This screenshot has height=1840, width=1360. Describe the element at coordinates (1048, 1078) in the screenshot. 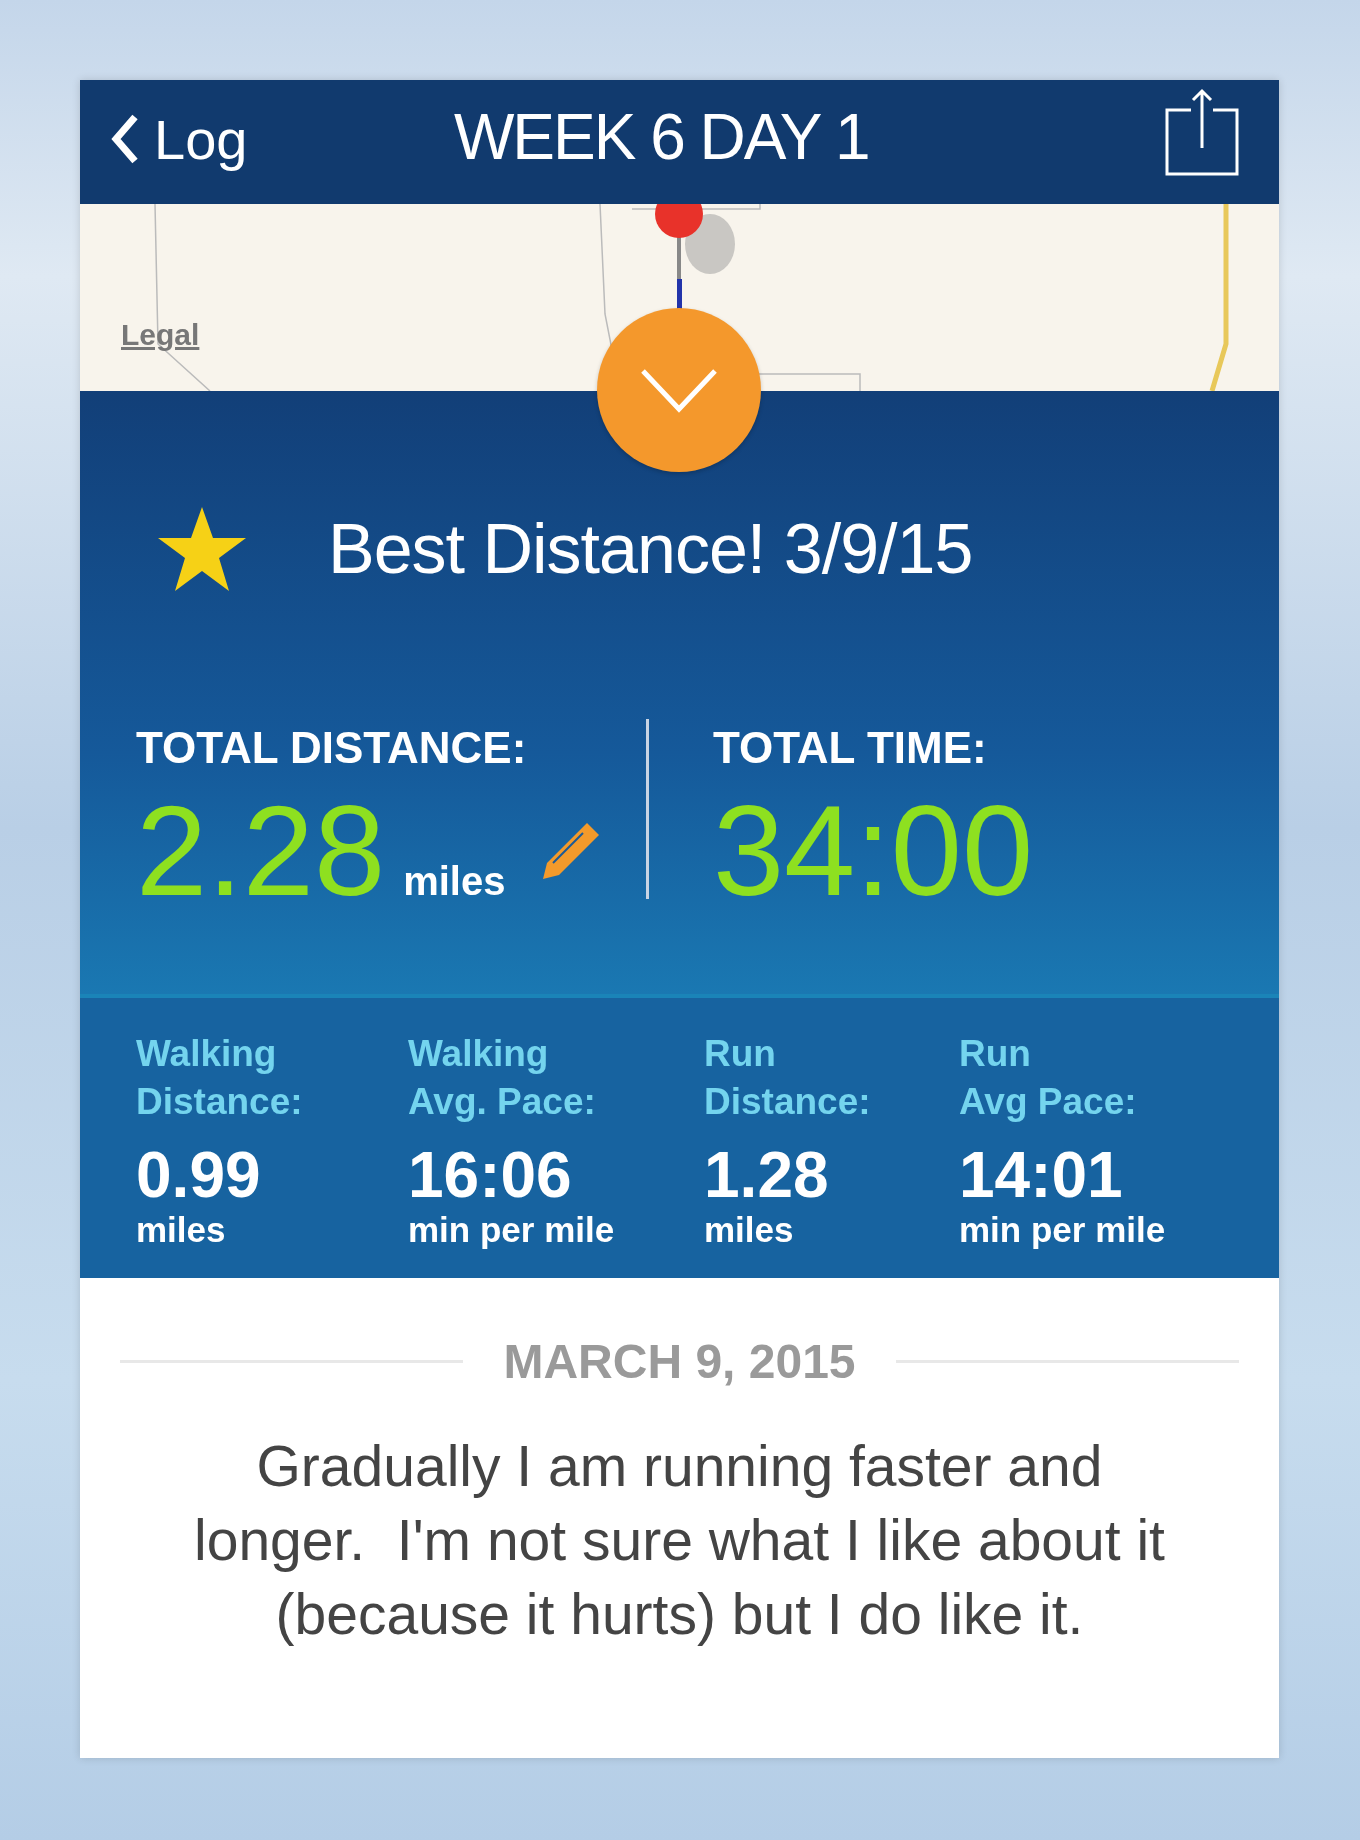

I see `stat-label: Run Avg Pace:` at that location.